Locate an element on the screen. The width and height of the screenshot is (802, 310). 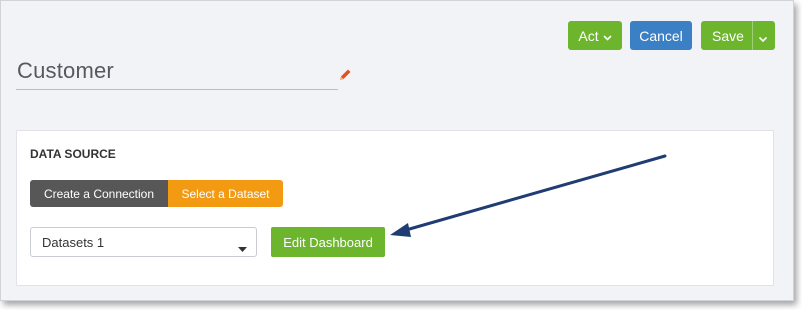
cancel-button-label: Cancel is located at coordinates (661, 35).